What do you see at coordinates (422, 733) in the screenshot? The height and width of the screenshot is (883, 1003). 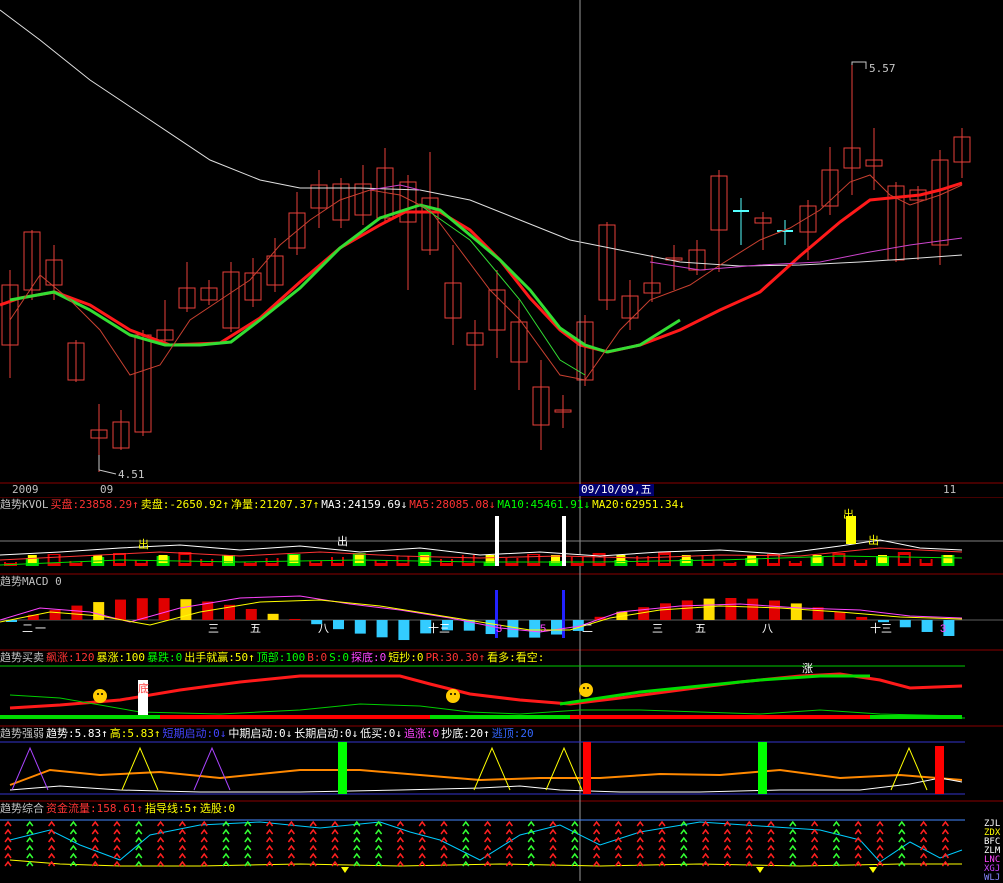 I see `strength-item: 追涨:0` at bounding box center [422, 733].